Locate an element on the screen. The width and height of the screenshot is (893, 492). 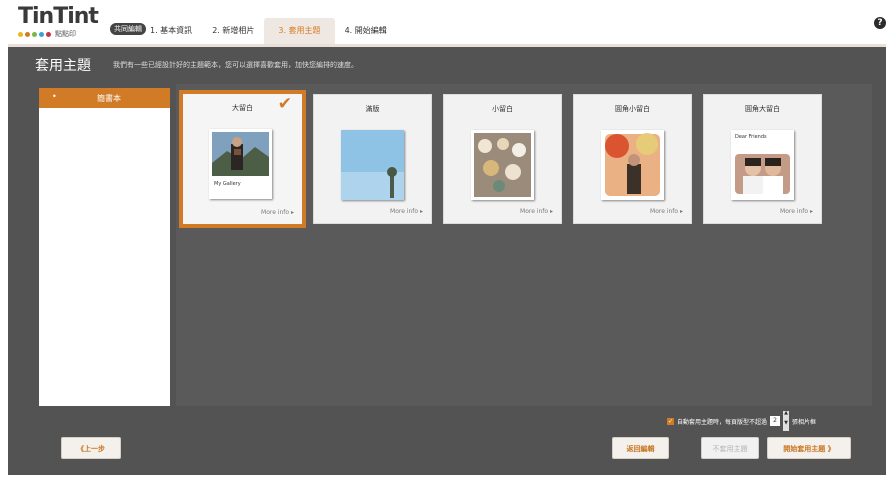
theme-card-full-bleed: 滿版 More info ▸ is located at coordinates (372, 159).